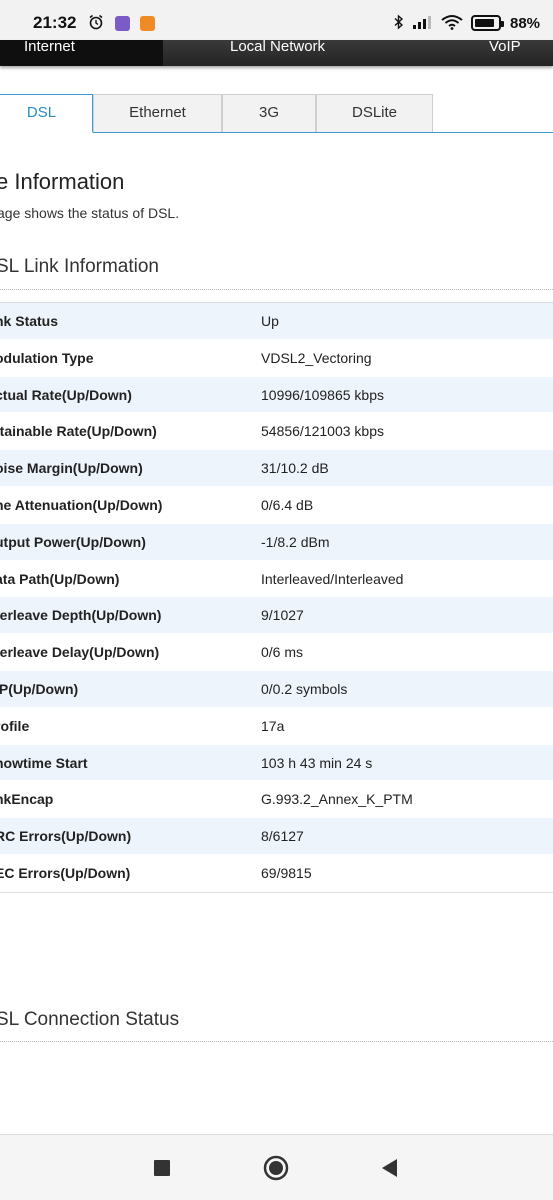 The height and width of the screenshot is (1200, 553). What do you see at coordinates (485, 23) in the screenshot?
I see `battery-level-fill` at bounding box center [485, 23].